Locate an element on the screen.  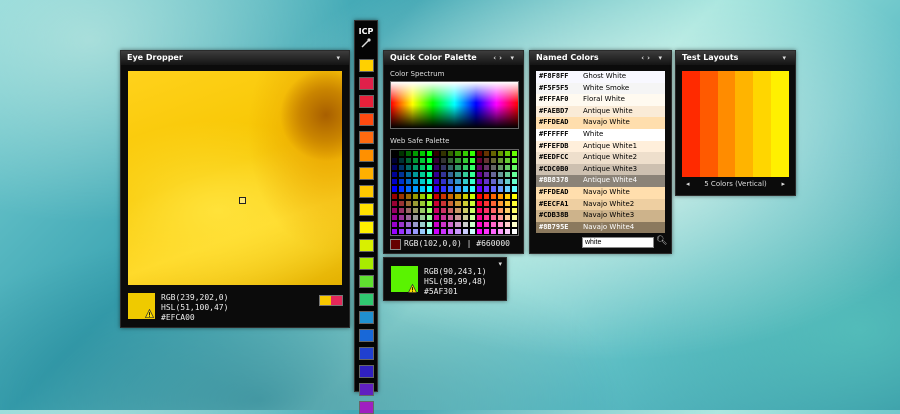
named-color-row: #CDB38B Navajo White3 is located at coordinates (600, 216).